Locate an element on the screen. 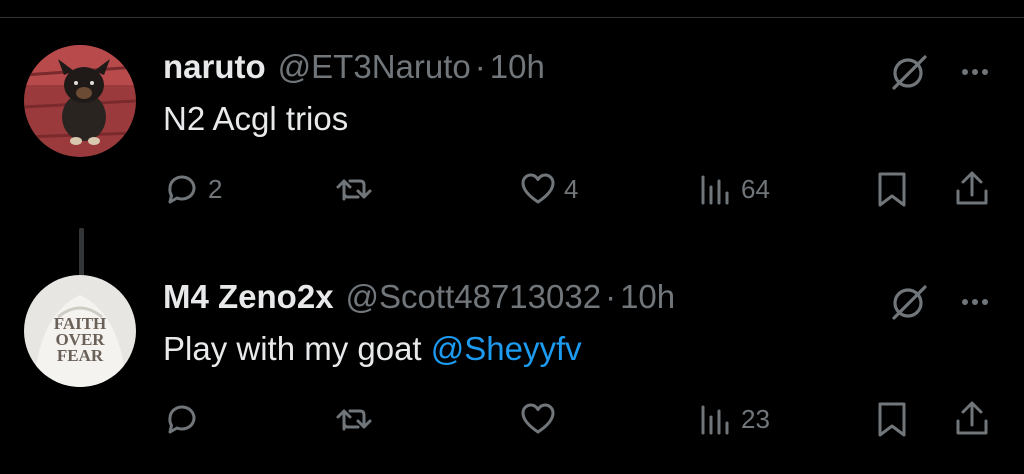 The width and height of the screenshot is (1024, 474). user-handle: @ET3Naruto is located at coordinates (374, 67).